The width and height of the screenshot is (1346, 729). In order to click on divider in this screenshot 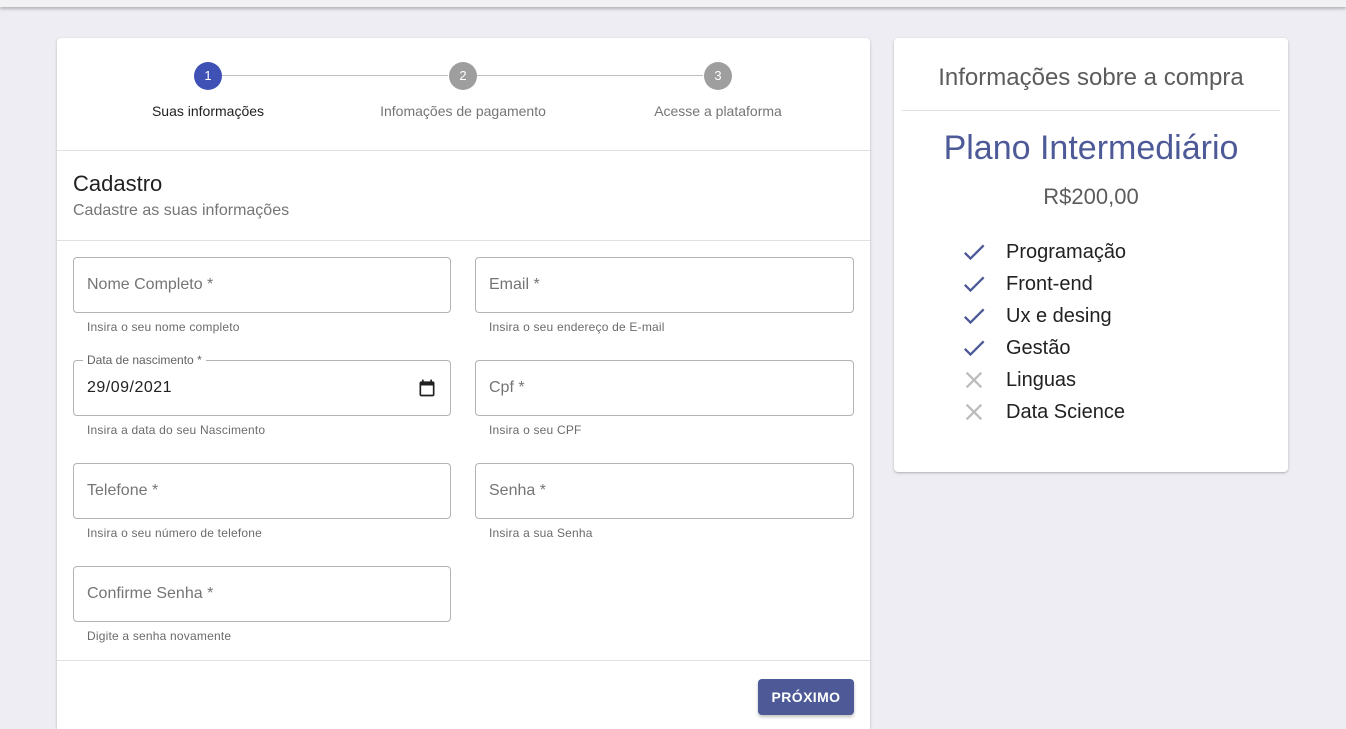, I will do `click(1091, 110)`.